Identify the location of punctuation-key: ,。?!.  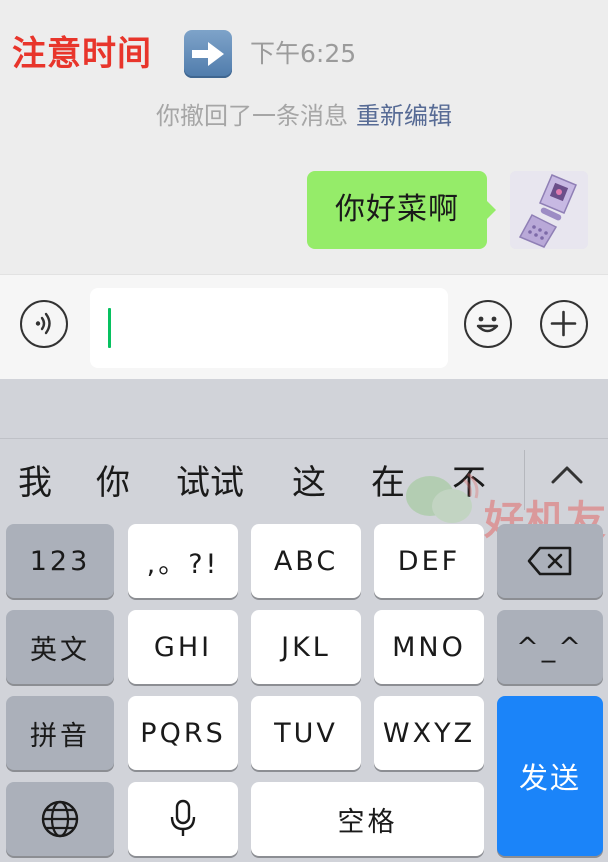
(183, 561).